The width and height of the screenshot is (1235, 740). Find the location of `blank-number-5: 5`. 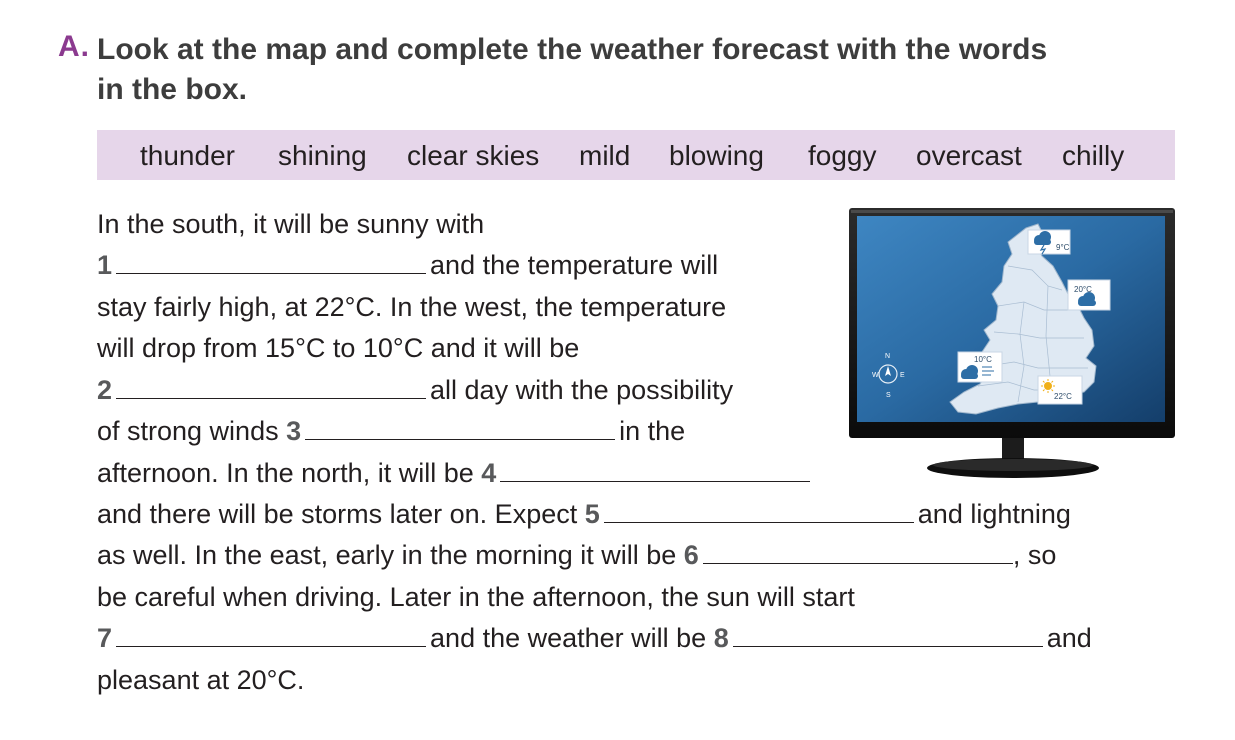

blank-number-5: 5 is located at coordinates (592, 514).